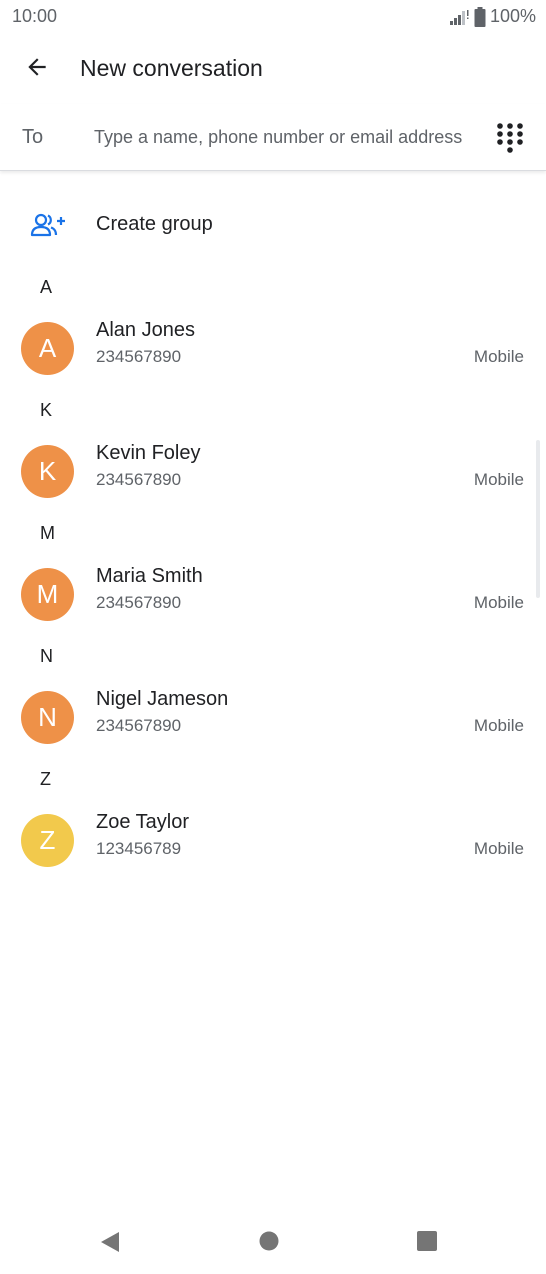 The height and width of the screenshot is (1274, 546). I want to click on avatar: Z, so click(47, 840).